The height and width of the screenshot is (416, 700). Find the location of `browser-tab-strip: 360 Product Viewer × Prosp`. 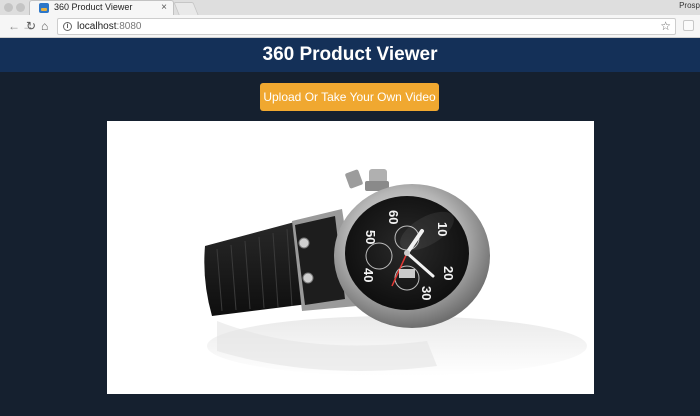

browser-tab-strip: 360 Product Viewer × Prosp is located at coordinates (350, 7).